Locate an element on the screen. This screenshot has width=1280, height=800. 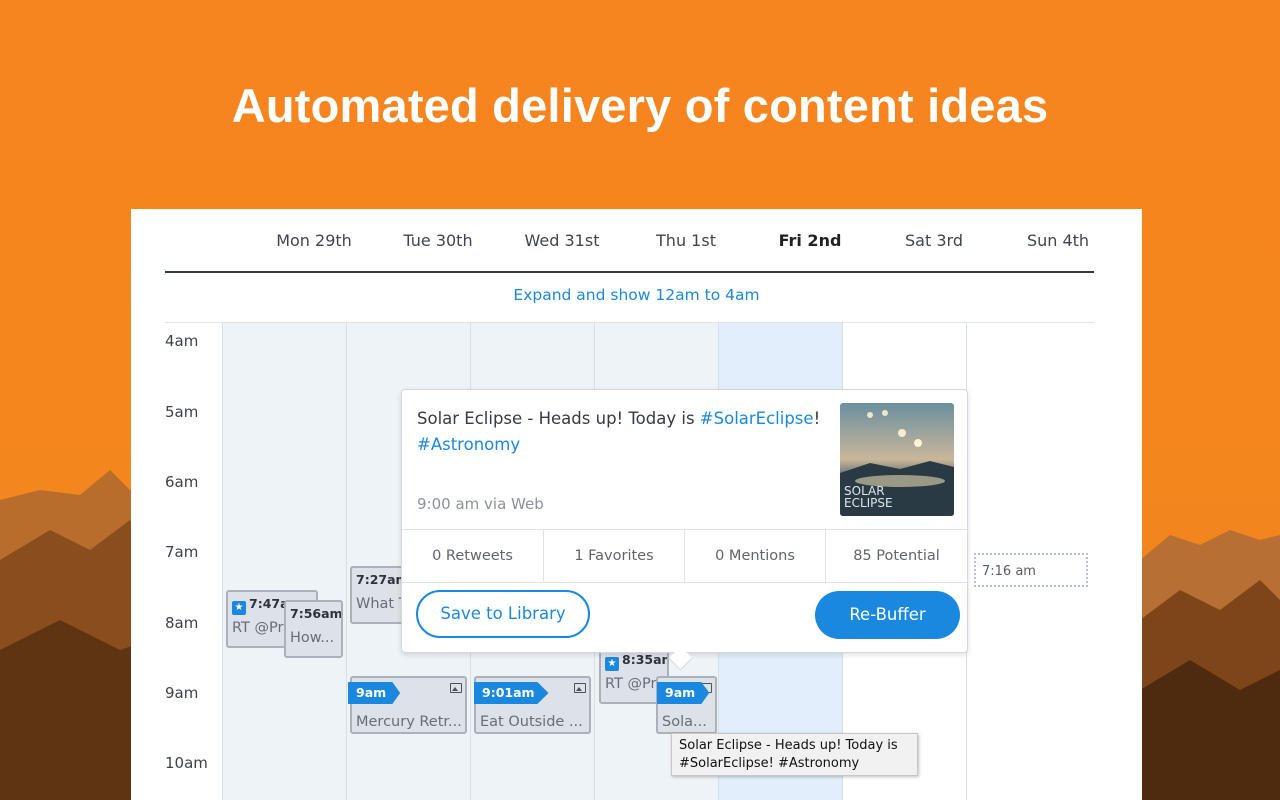
hashtag-link: #SolarEclipse is located at coordinates (757, 418).